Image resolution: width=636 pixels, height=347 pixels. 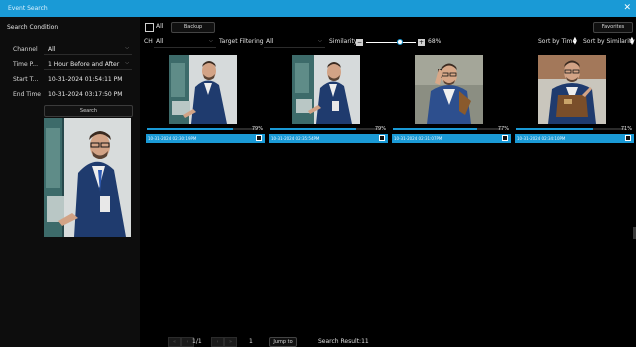 What do you see at coordinates (343, 41) in the screenshot?
I see `similarity-label: Similarity` at bounding box center [343, 41].